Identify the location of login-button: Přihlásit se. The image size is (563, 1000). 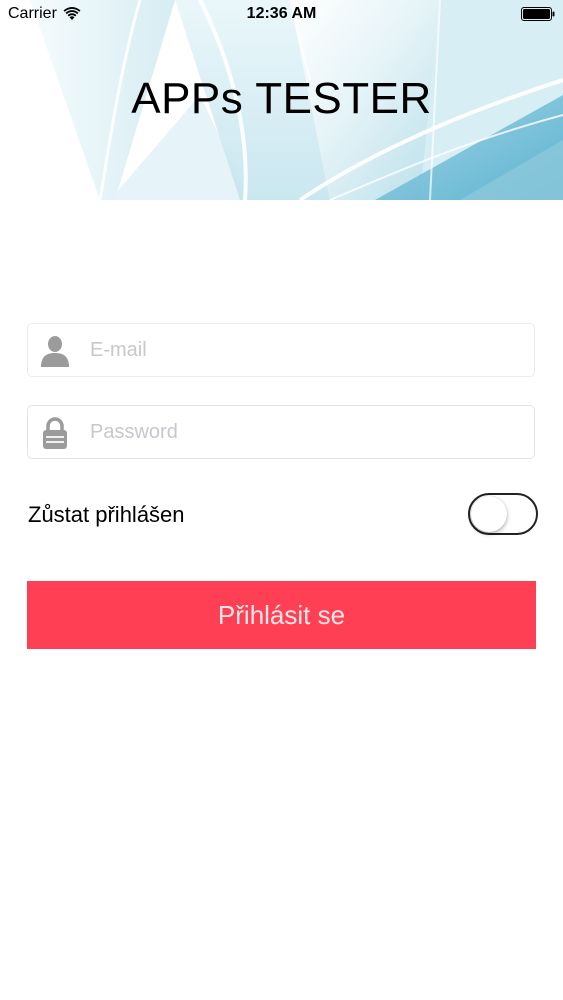
(281, 615).